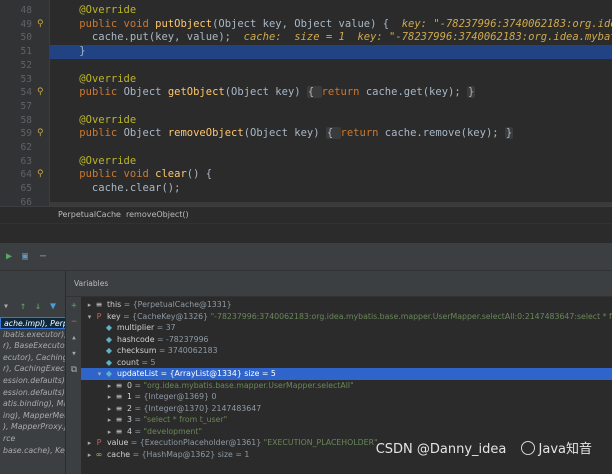 The height and width of the screenshot is (474, 612). Describe the element at coordinates (136, 339) in the screenshot. I see `variable-name: hashcode` at that location.